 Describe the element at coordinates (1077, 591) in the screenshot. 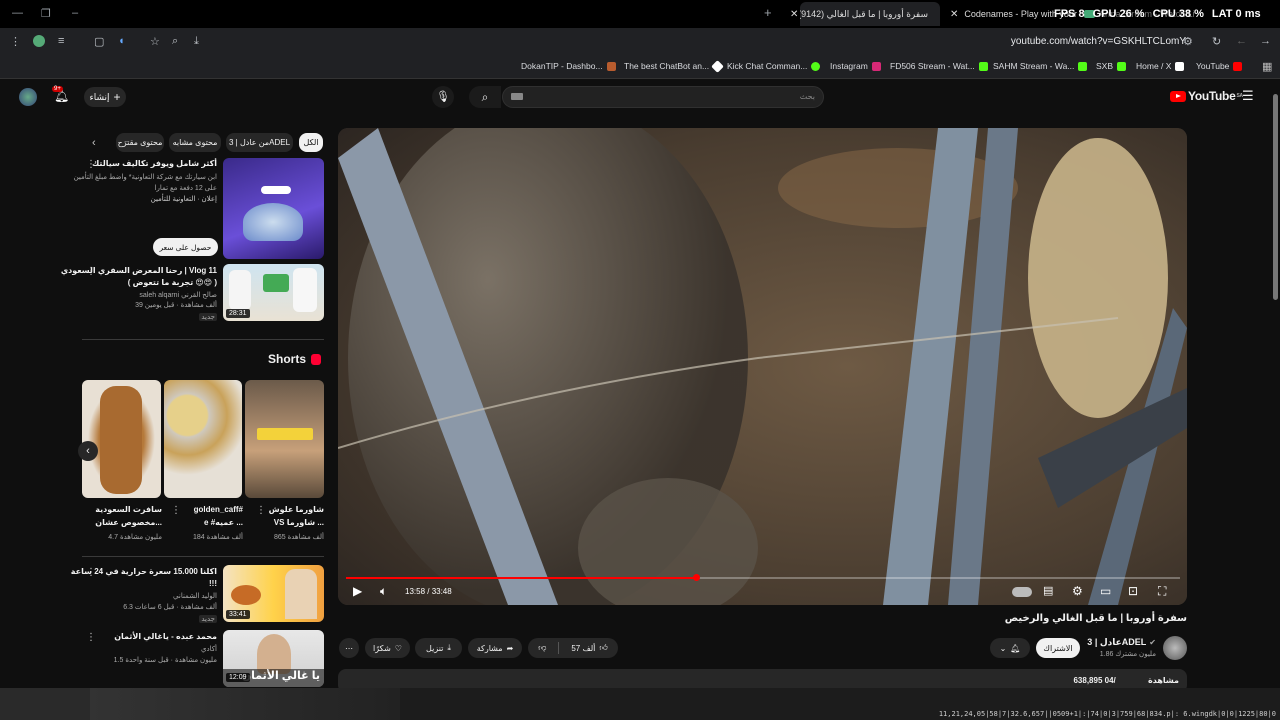

I see `settings-icon: ⚙` at that location.